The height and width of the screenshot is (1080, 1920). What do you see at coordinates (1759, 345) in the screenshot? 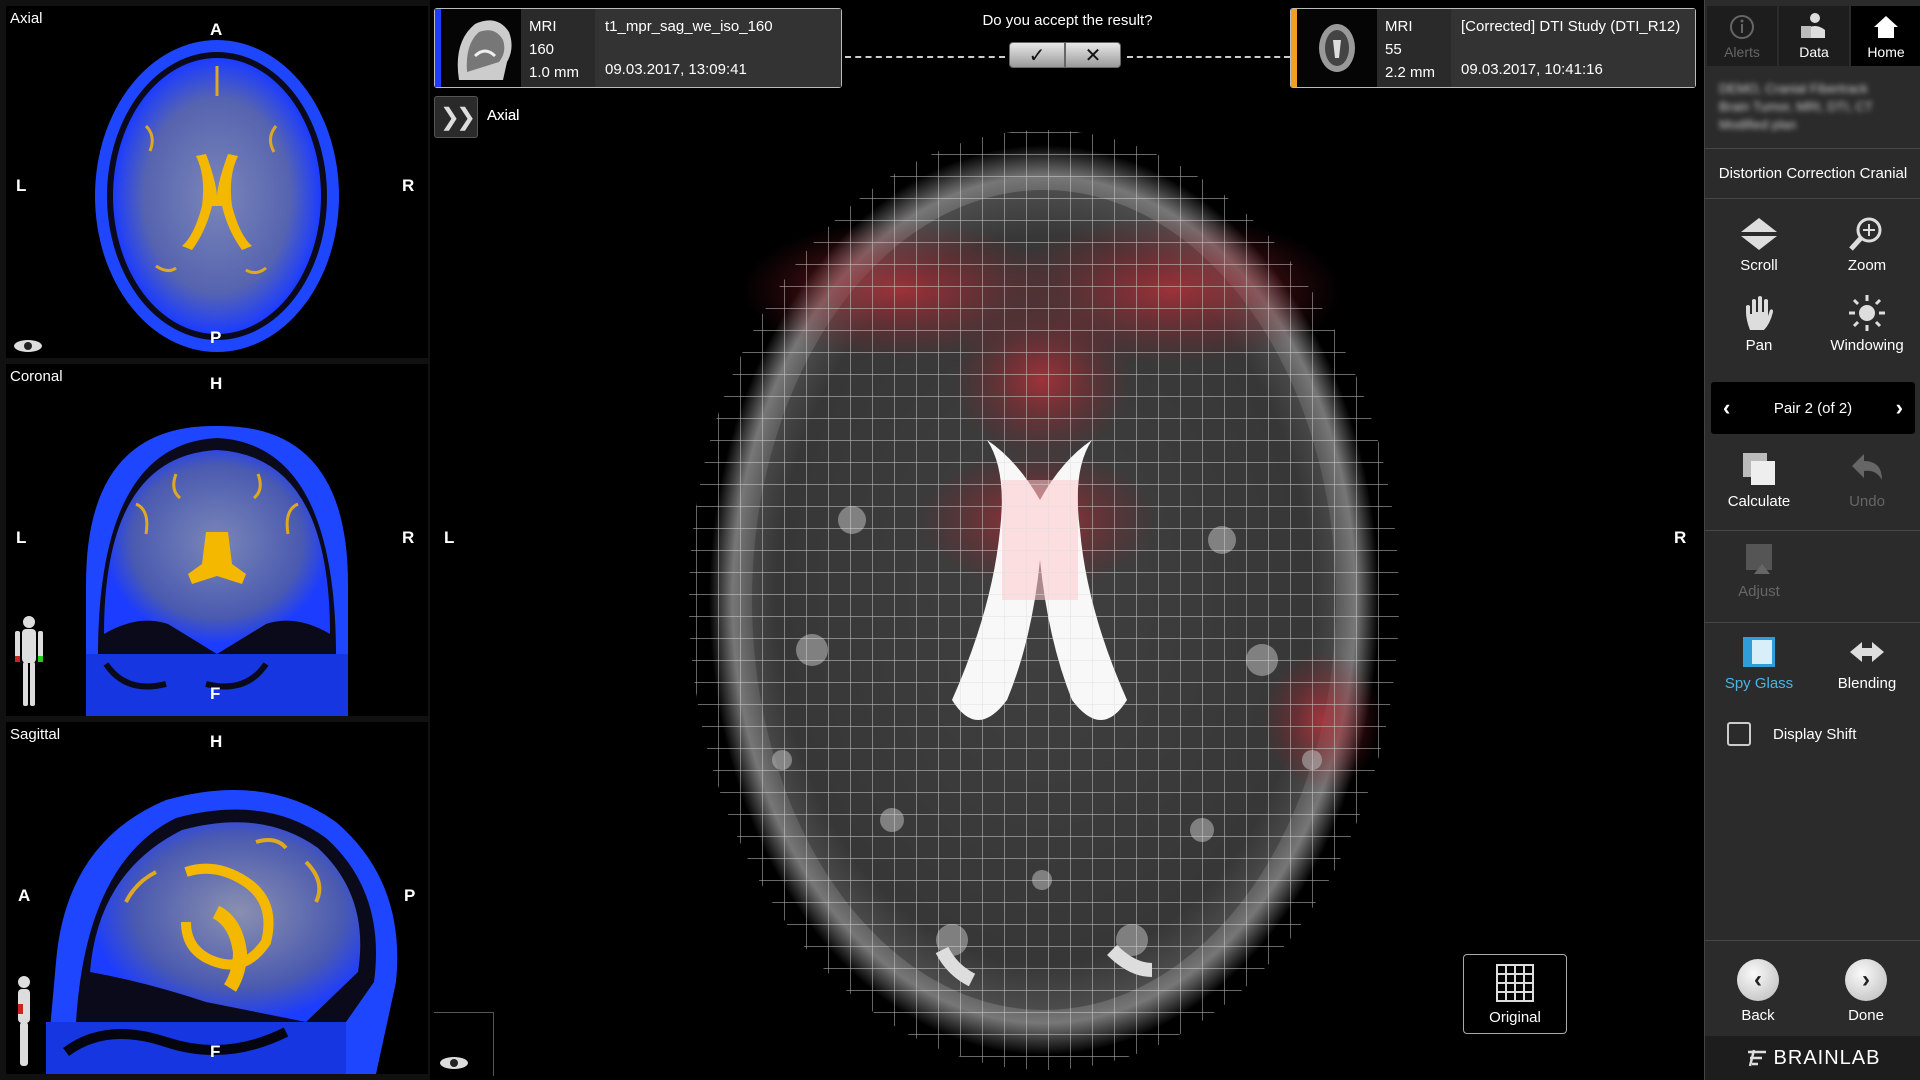
I see `pan-label: Pan` at bounding box center [1759, 345].